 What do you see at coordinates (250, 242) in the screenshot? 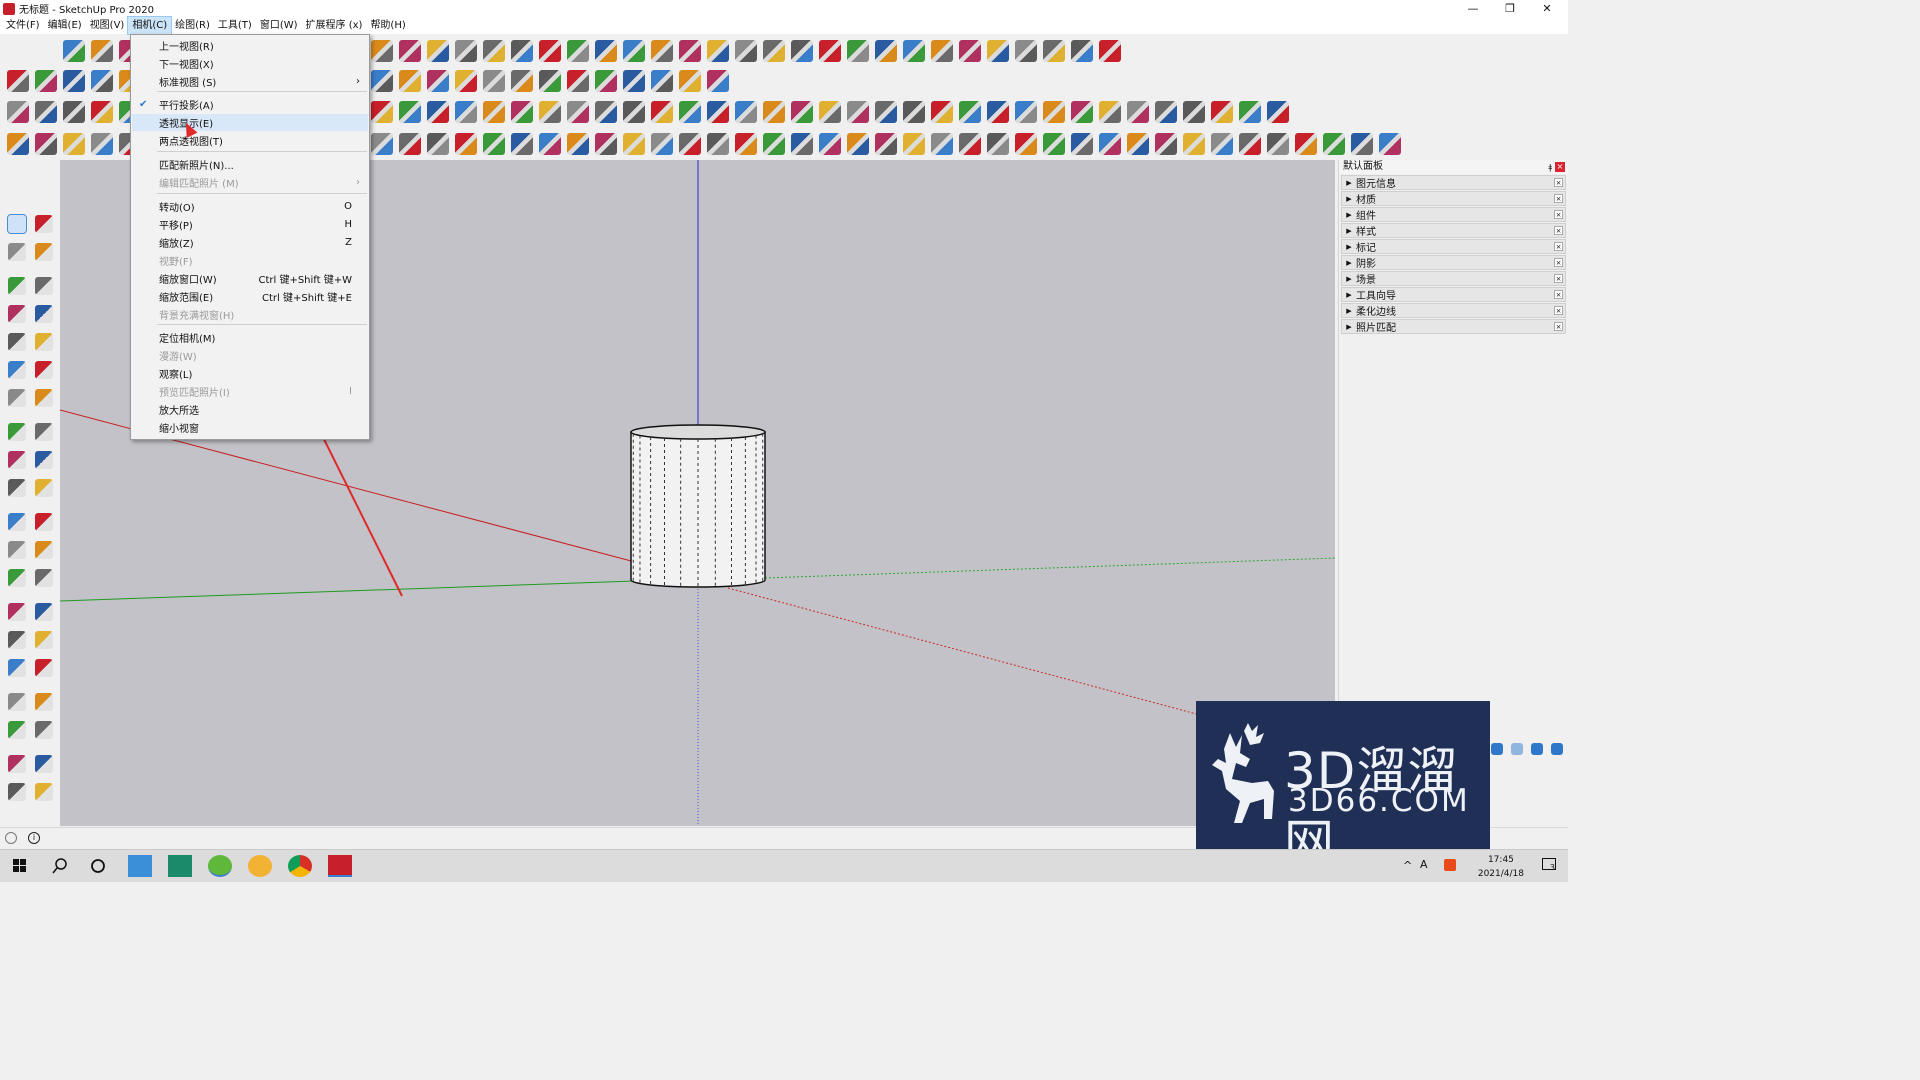
I see `camera-menu-item: 缩放(Z) Z` at bounding box center [250, 242].